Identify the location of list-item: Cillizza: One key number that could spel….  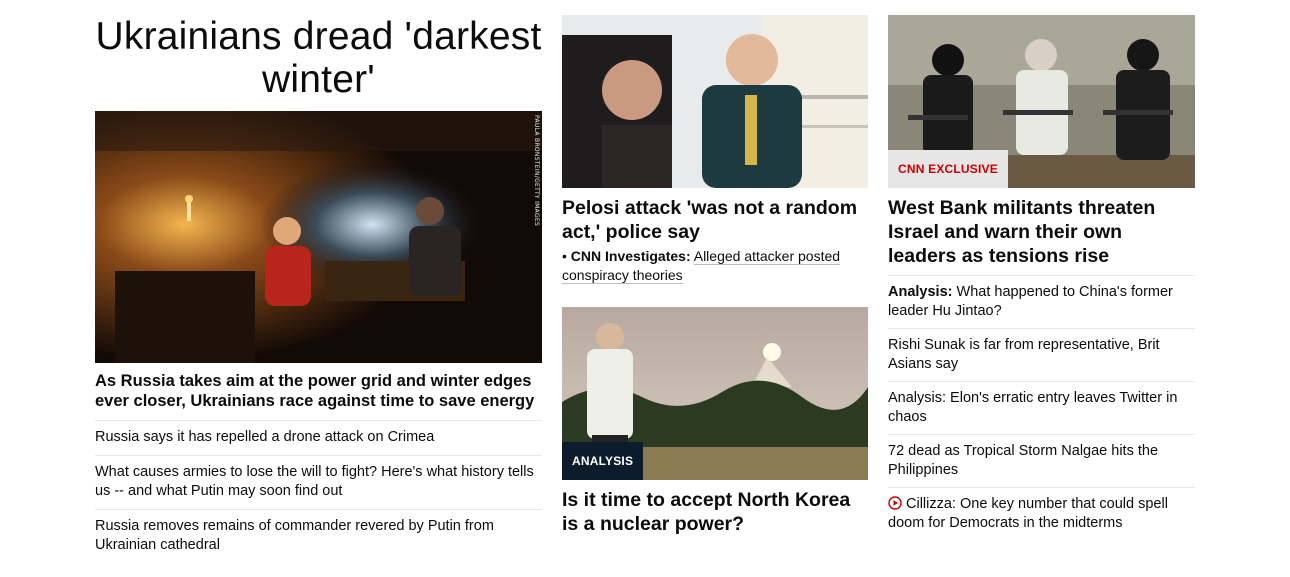
(1041, 514).